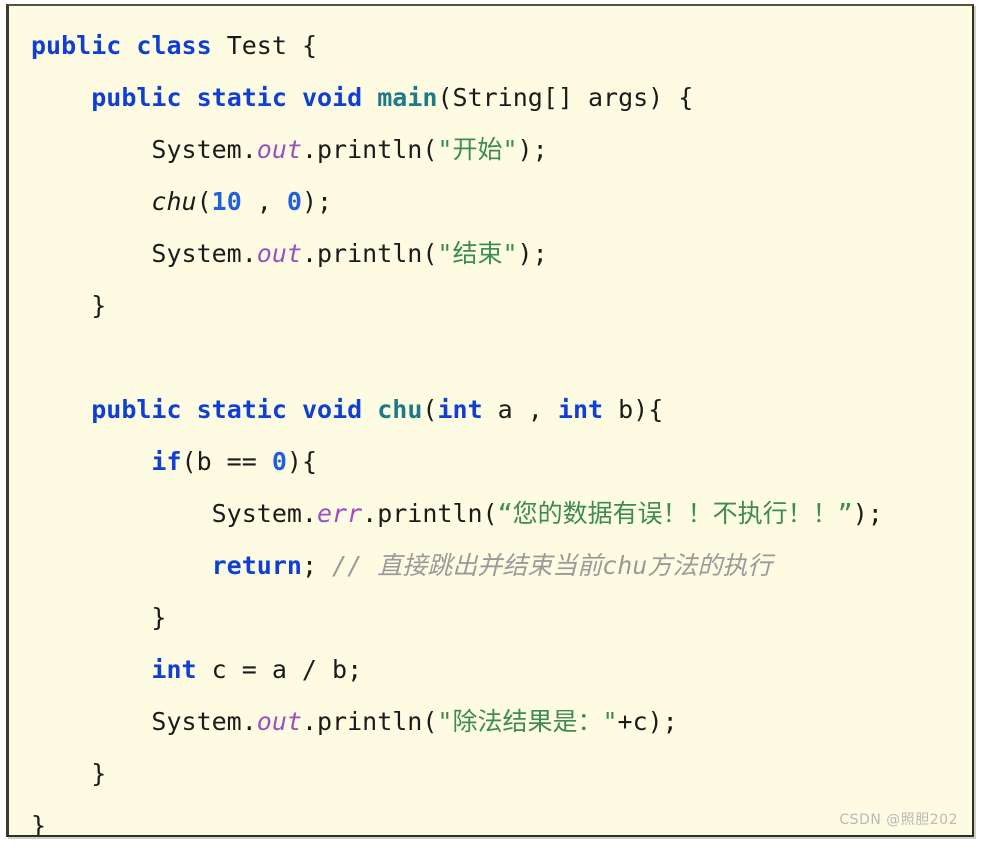 The image size is (1001, 857). I want to click on code-token-str: "结束", so click(477, 253).